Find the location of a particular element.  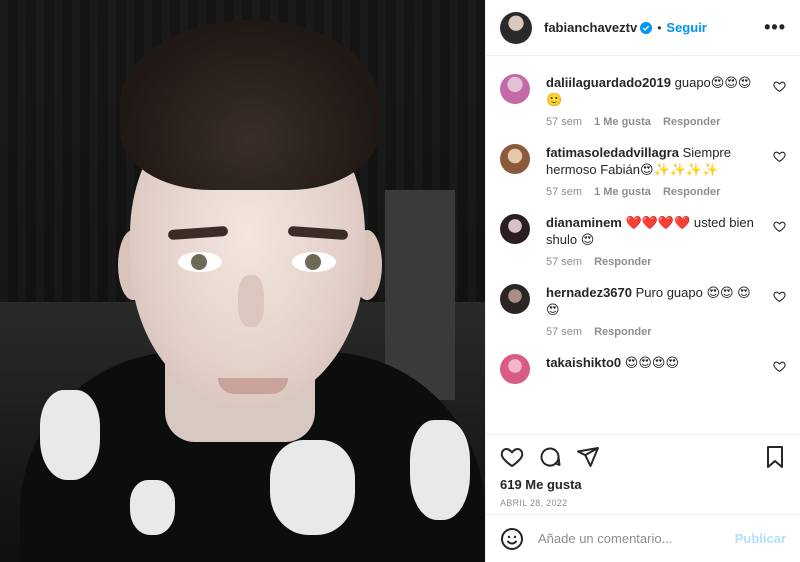

post-header: fabianchaveztv • Seguir ••• is located at coordinates (643, 28).